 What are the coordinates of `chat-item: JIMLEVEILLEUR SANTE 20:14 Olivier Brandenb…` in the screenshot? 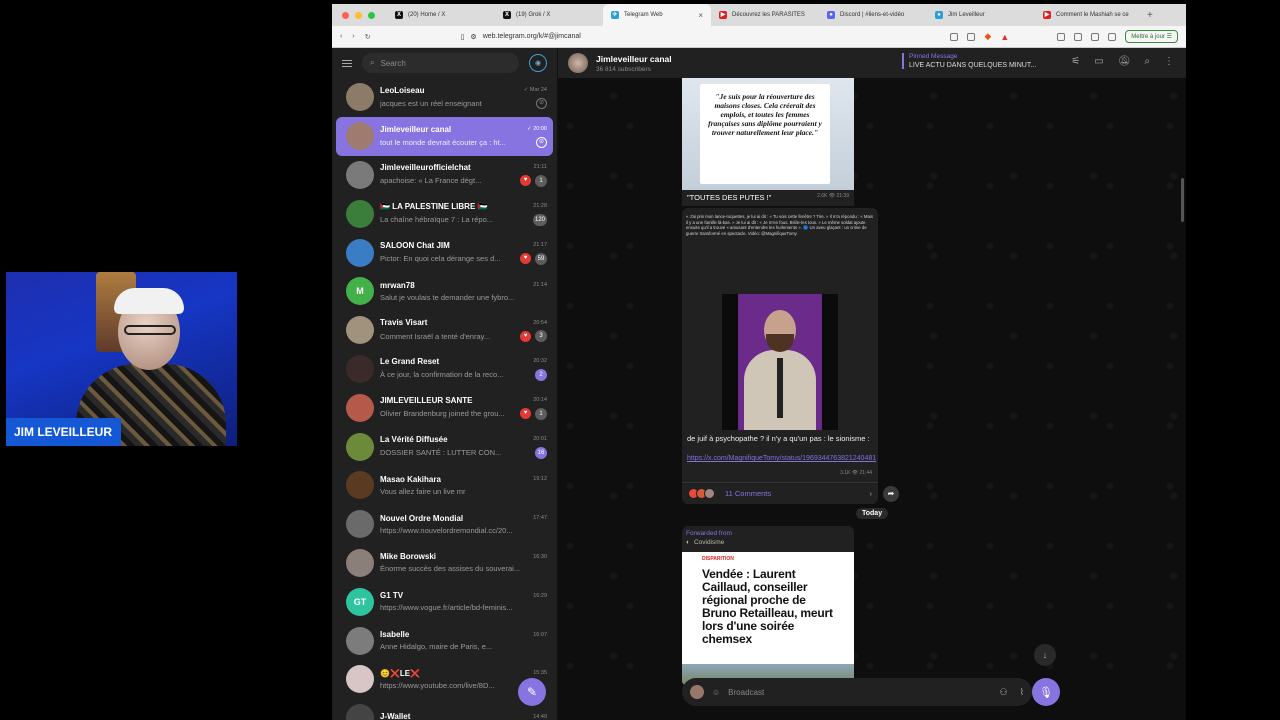 It's located at (444, 407).